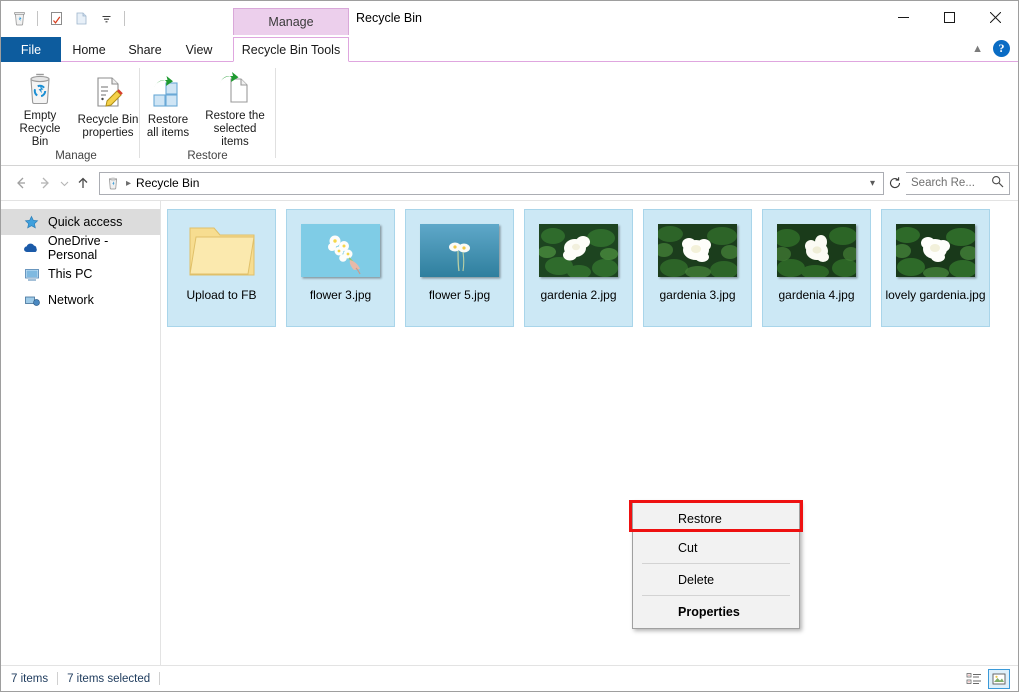  I want to click on sidebar-item-onedrive: OneDrive - Personal, so click(80, 248).